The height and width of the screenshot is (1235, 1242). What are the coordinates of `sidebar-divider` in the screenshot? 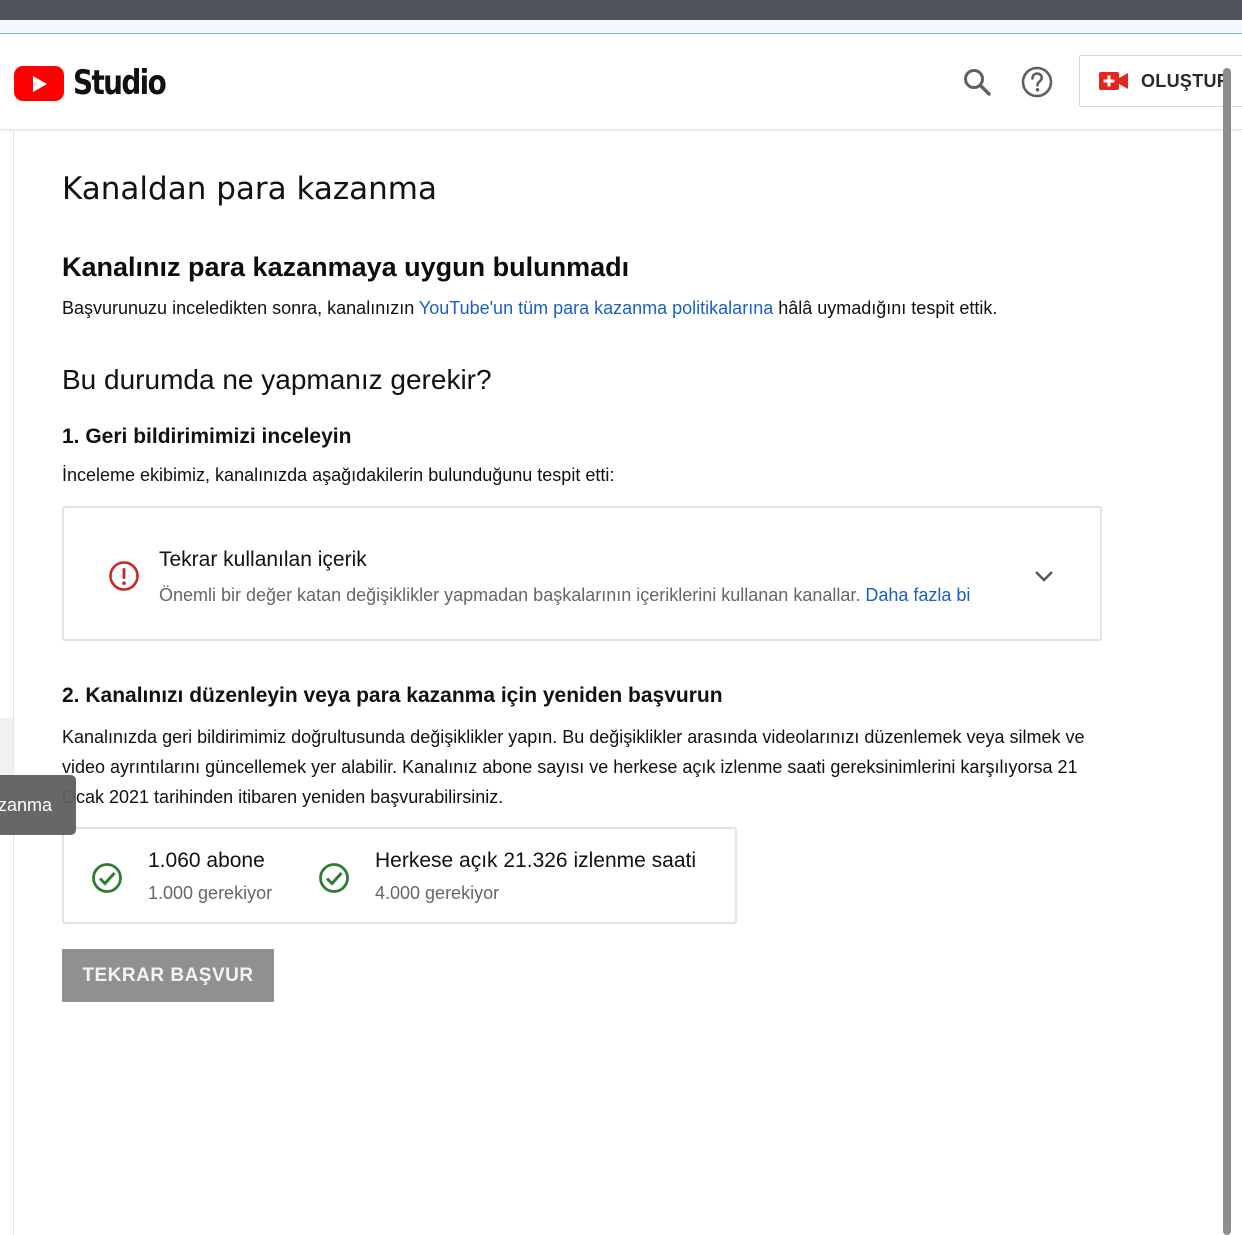 It's located at (13, 682).